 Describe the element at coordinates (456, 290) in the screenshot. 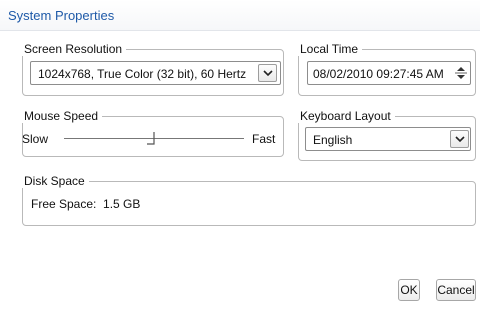

I see `cancel-button: Cancel` at that location.